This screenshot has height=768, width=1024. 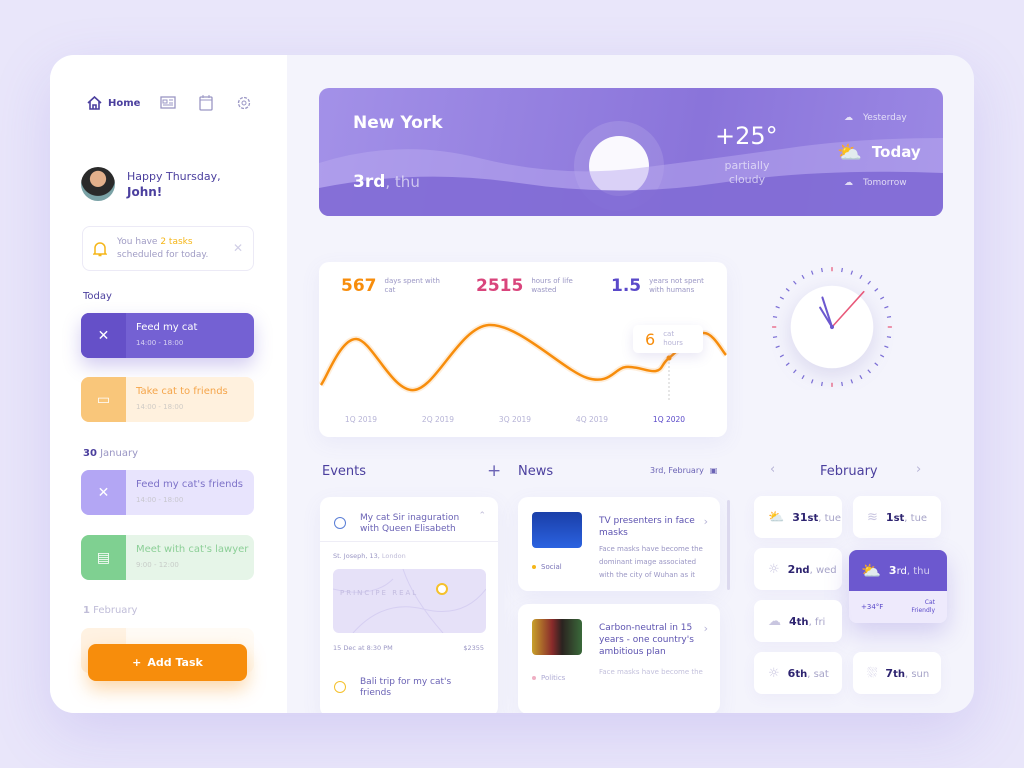 I want to click on gear-icon, so click(x=244, y=103).